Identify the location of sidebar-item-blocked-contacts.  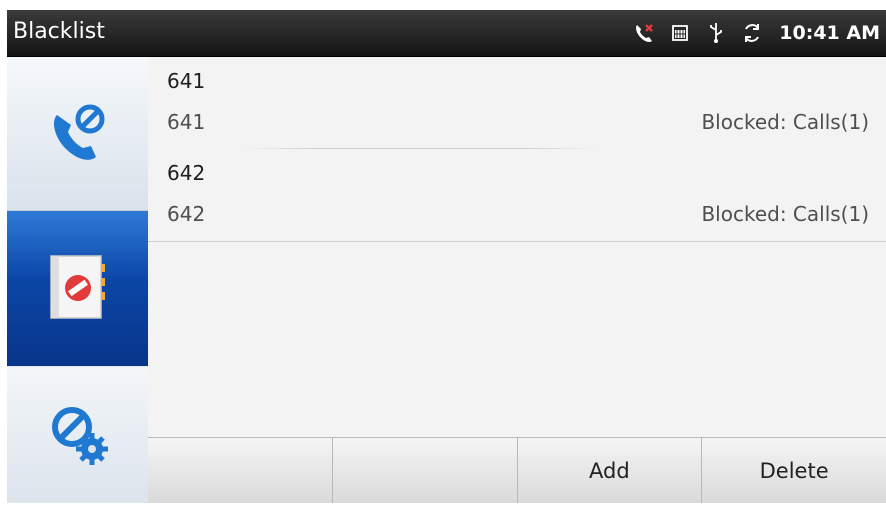
(77, 288).